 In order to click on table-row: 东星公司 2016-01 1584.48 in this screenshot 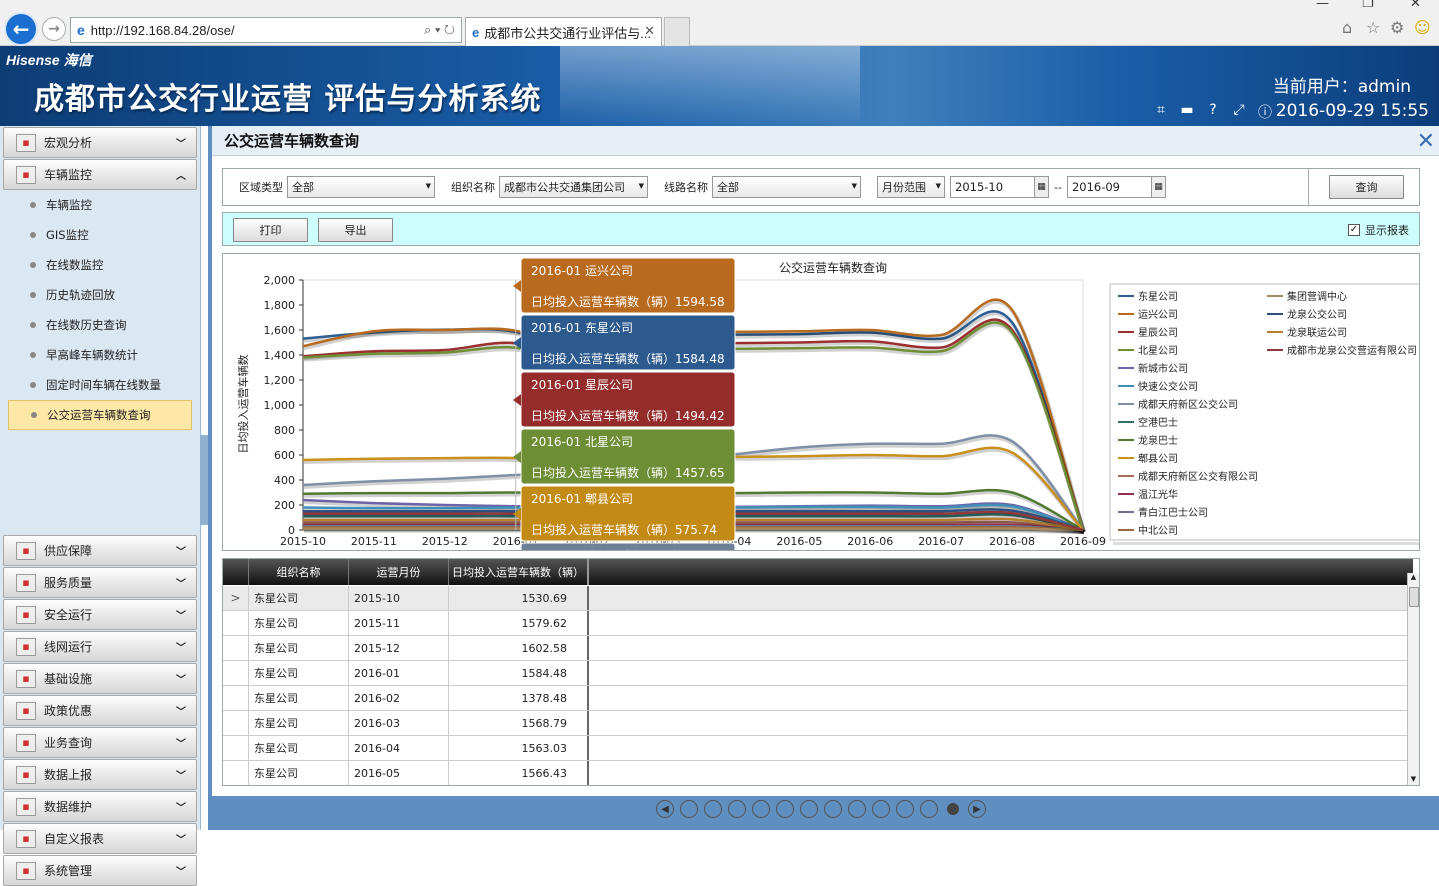, I will do `click(816, 673)`.